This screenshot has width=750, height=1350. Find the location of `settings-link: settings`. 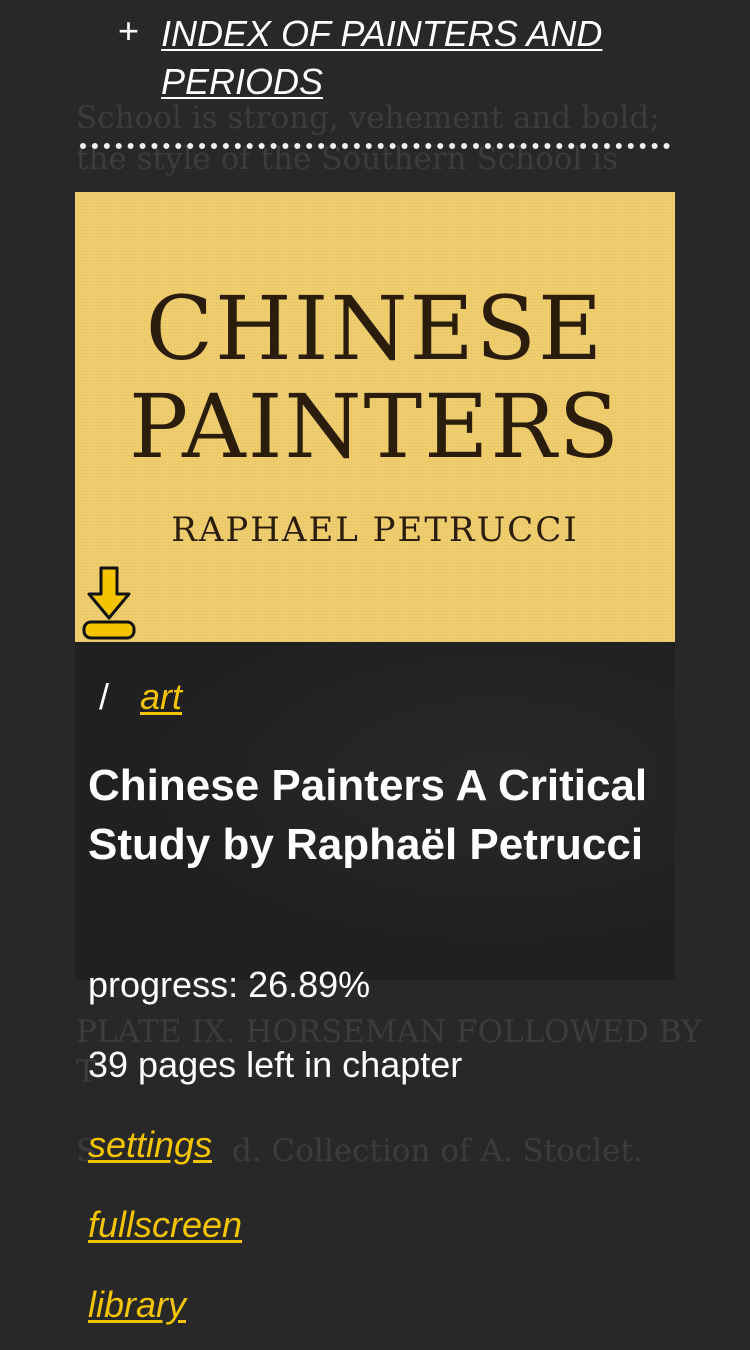

settings-link: settings is located at coordinates (150, 1145).